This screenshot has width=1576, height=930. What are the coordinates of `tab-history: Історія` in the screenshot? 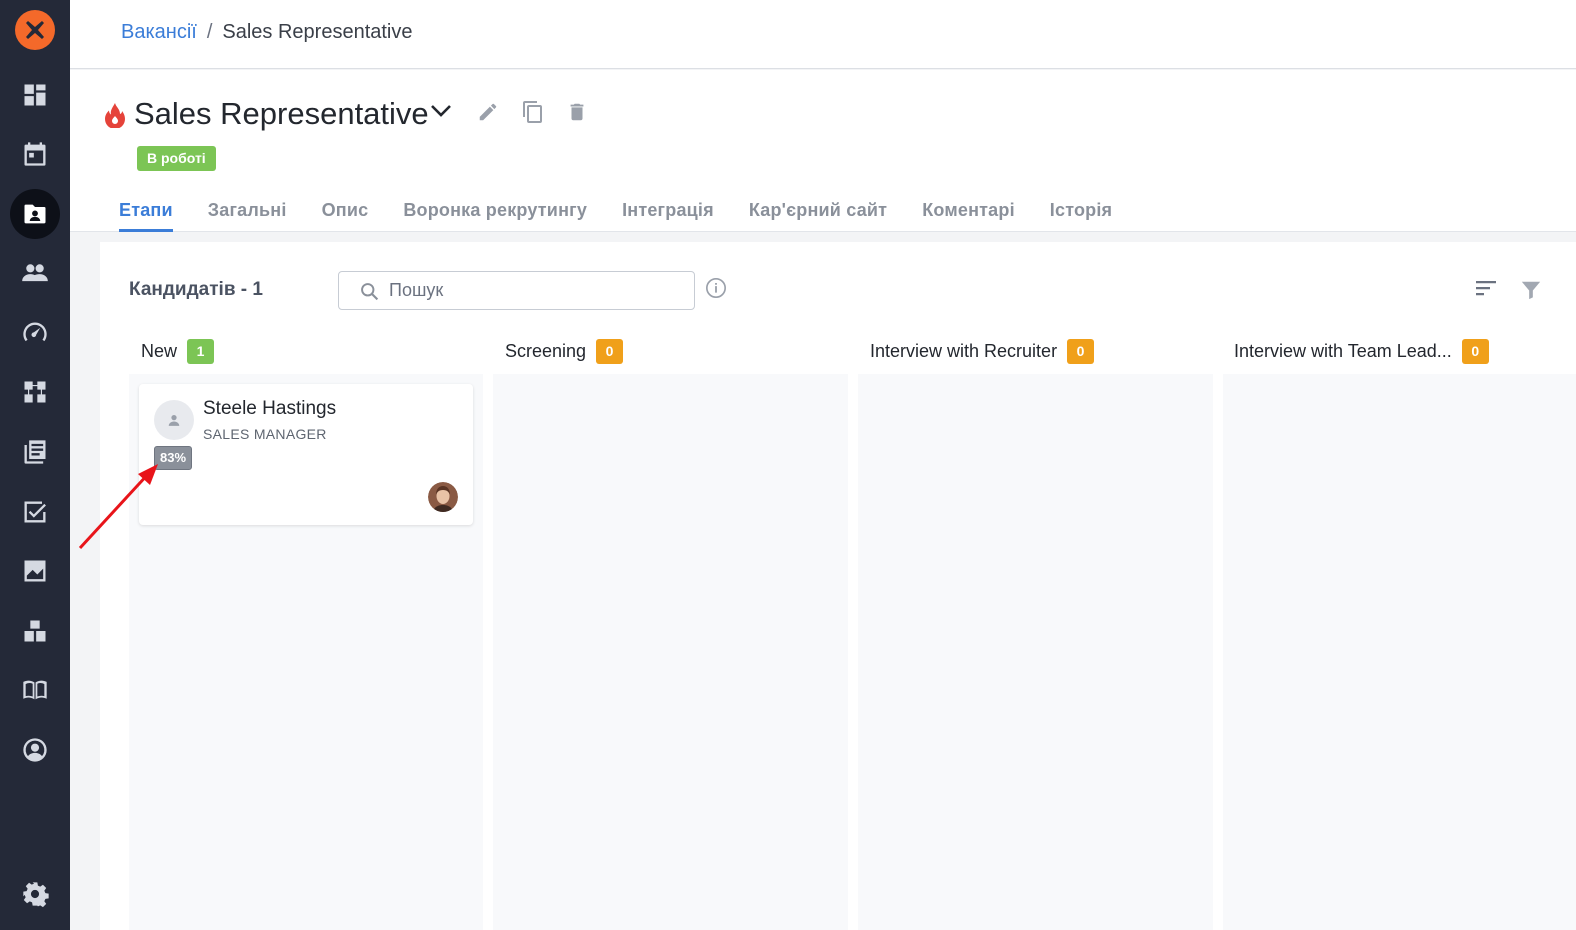 It's located at (1081, 216).